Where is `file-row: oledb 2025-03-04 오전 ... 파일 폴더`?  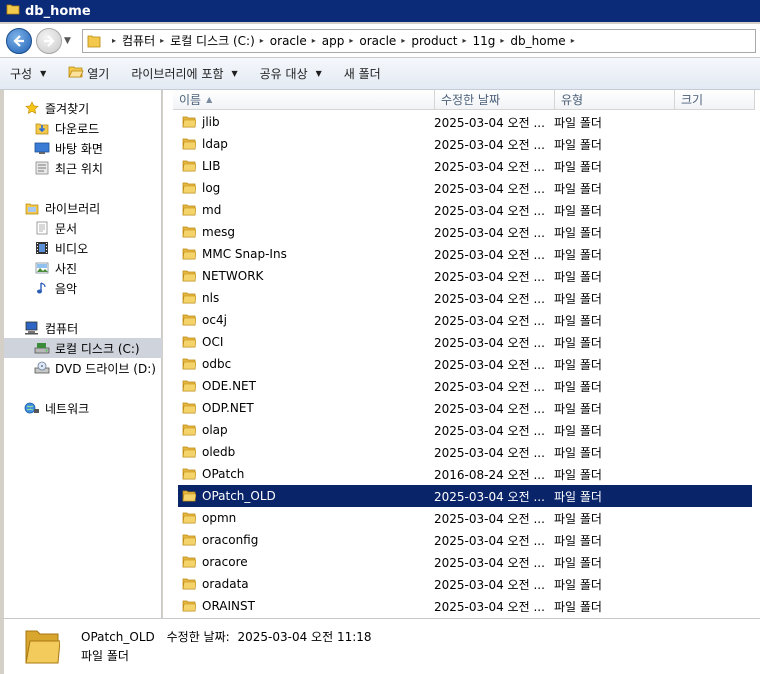 file-row: oledb 2025-03-04 오전 ... 파일 폴더 is located at coordinates (465, 452).